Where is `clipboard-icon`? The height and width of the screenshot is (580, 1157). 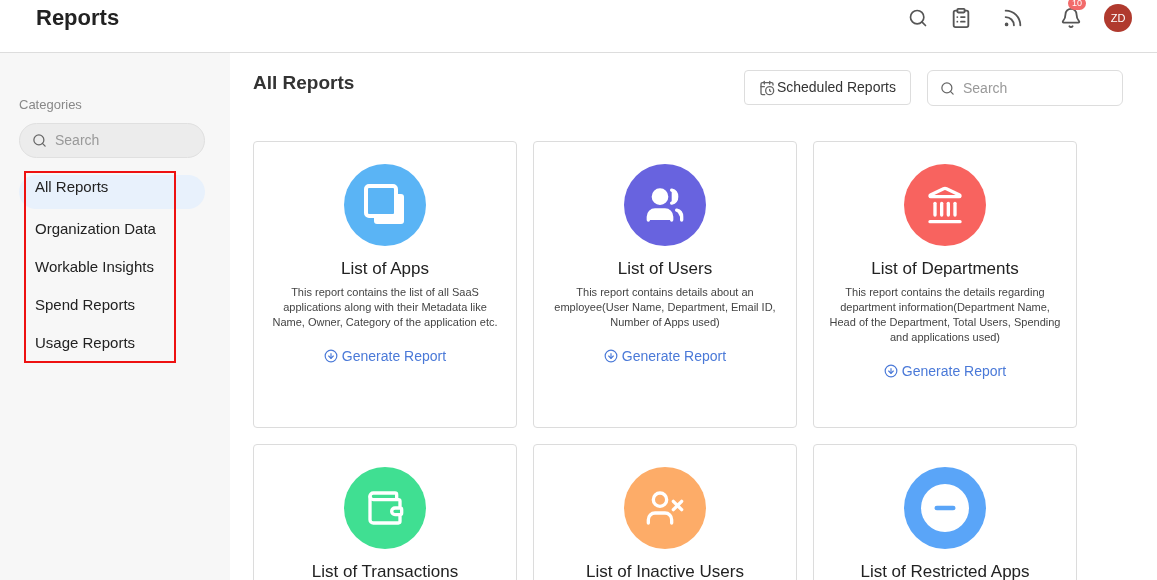 clipboard-icon is located at coordinates (961, 18).